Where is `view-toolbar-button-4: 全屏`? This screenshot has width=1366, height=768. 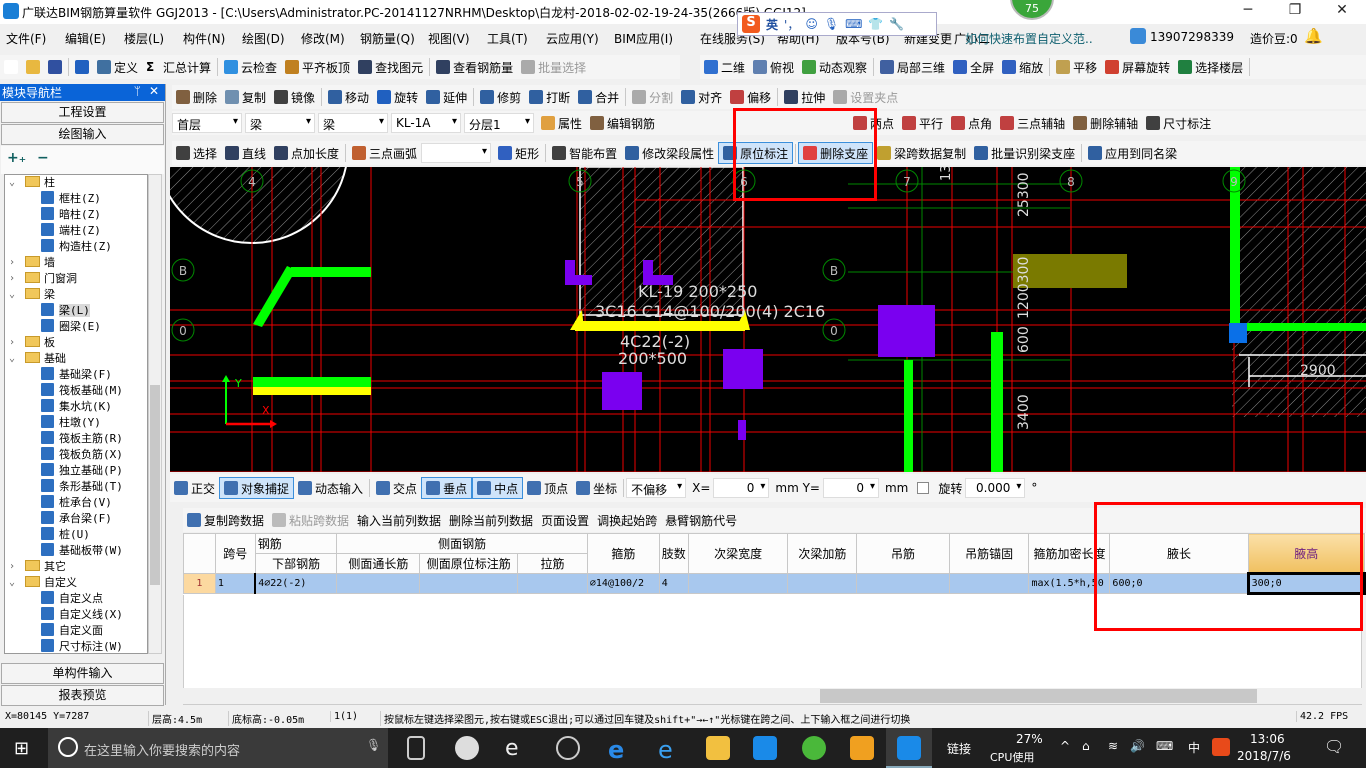
view-toolbar-button-4: 全屏 is located at coordinates (973, 67).